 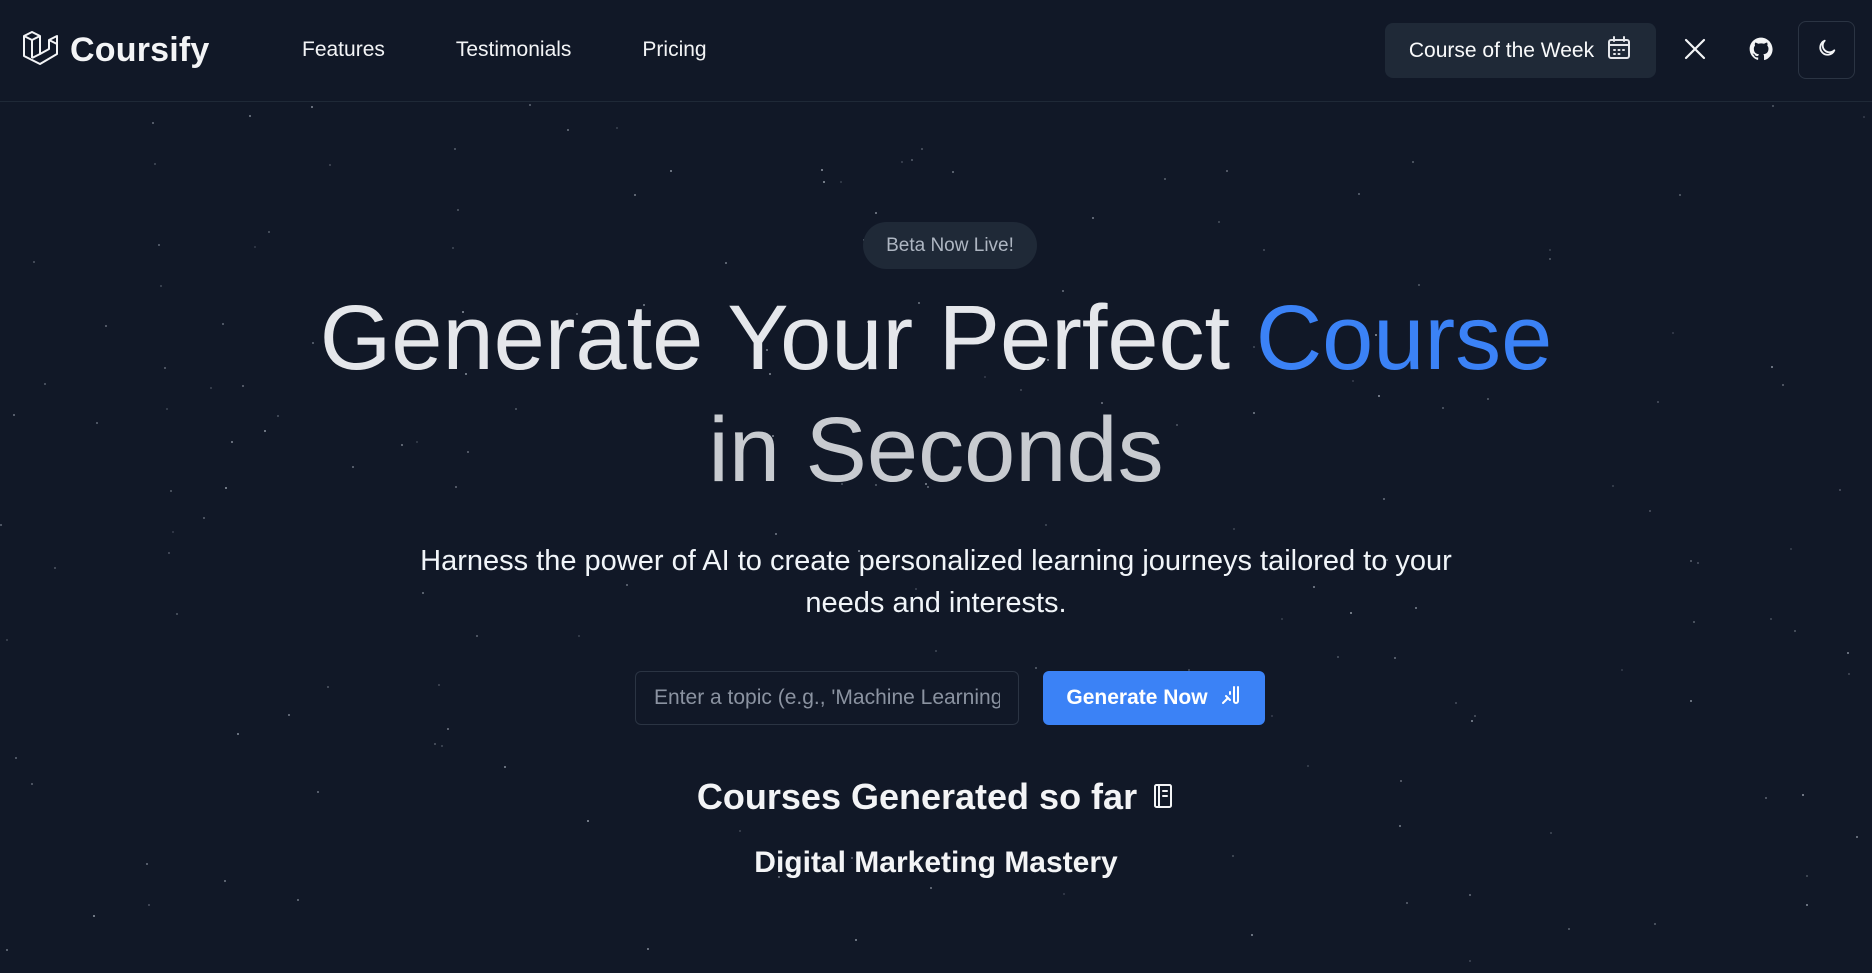 I want to click on course-of-the-week-button: Course of the Week, so click(x=1520, y=50).